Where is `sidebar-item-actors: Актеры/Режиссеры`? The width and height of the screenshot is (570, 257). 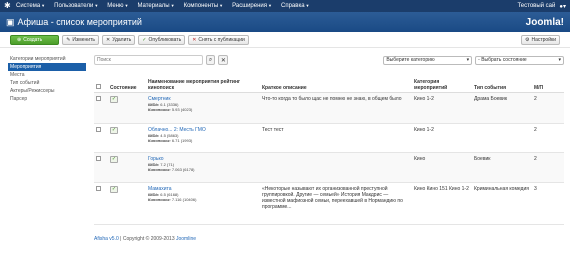 sidebar-item-actors: Актеры/Режиссеры is located at coordinates (47, 91).